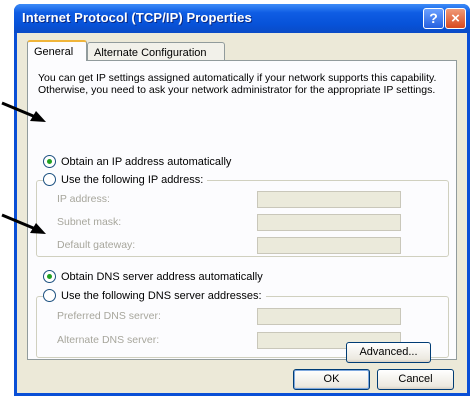 Image resolution: width=475 pixels, height=400 pixels. What do you see at coordinates (329, 316) in the screenshot?
I see `preferred-dns-field` at bounding box center [329, 316].